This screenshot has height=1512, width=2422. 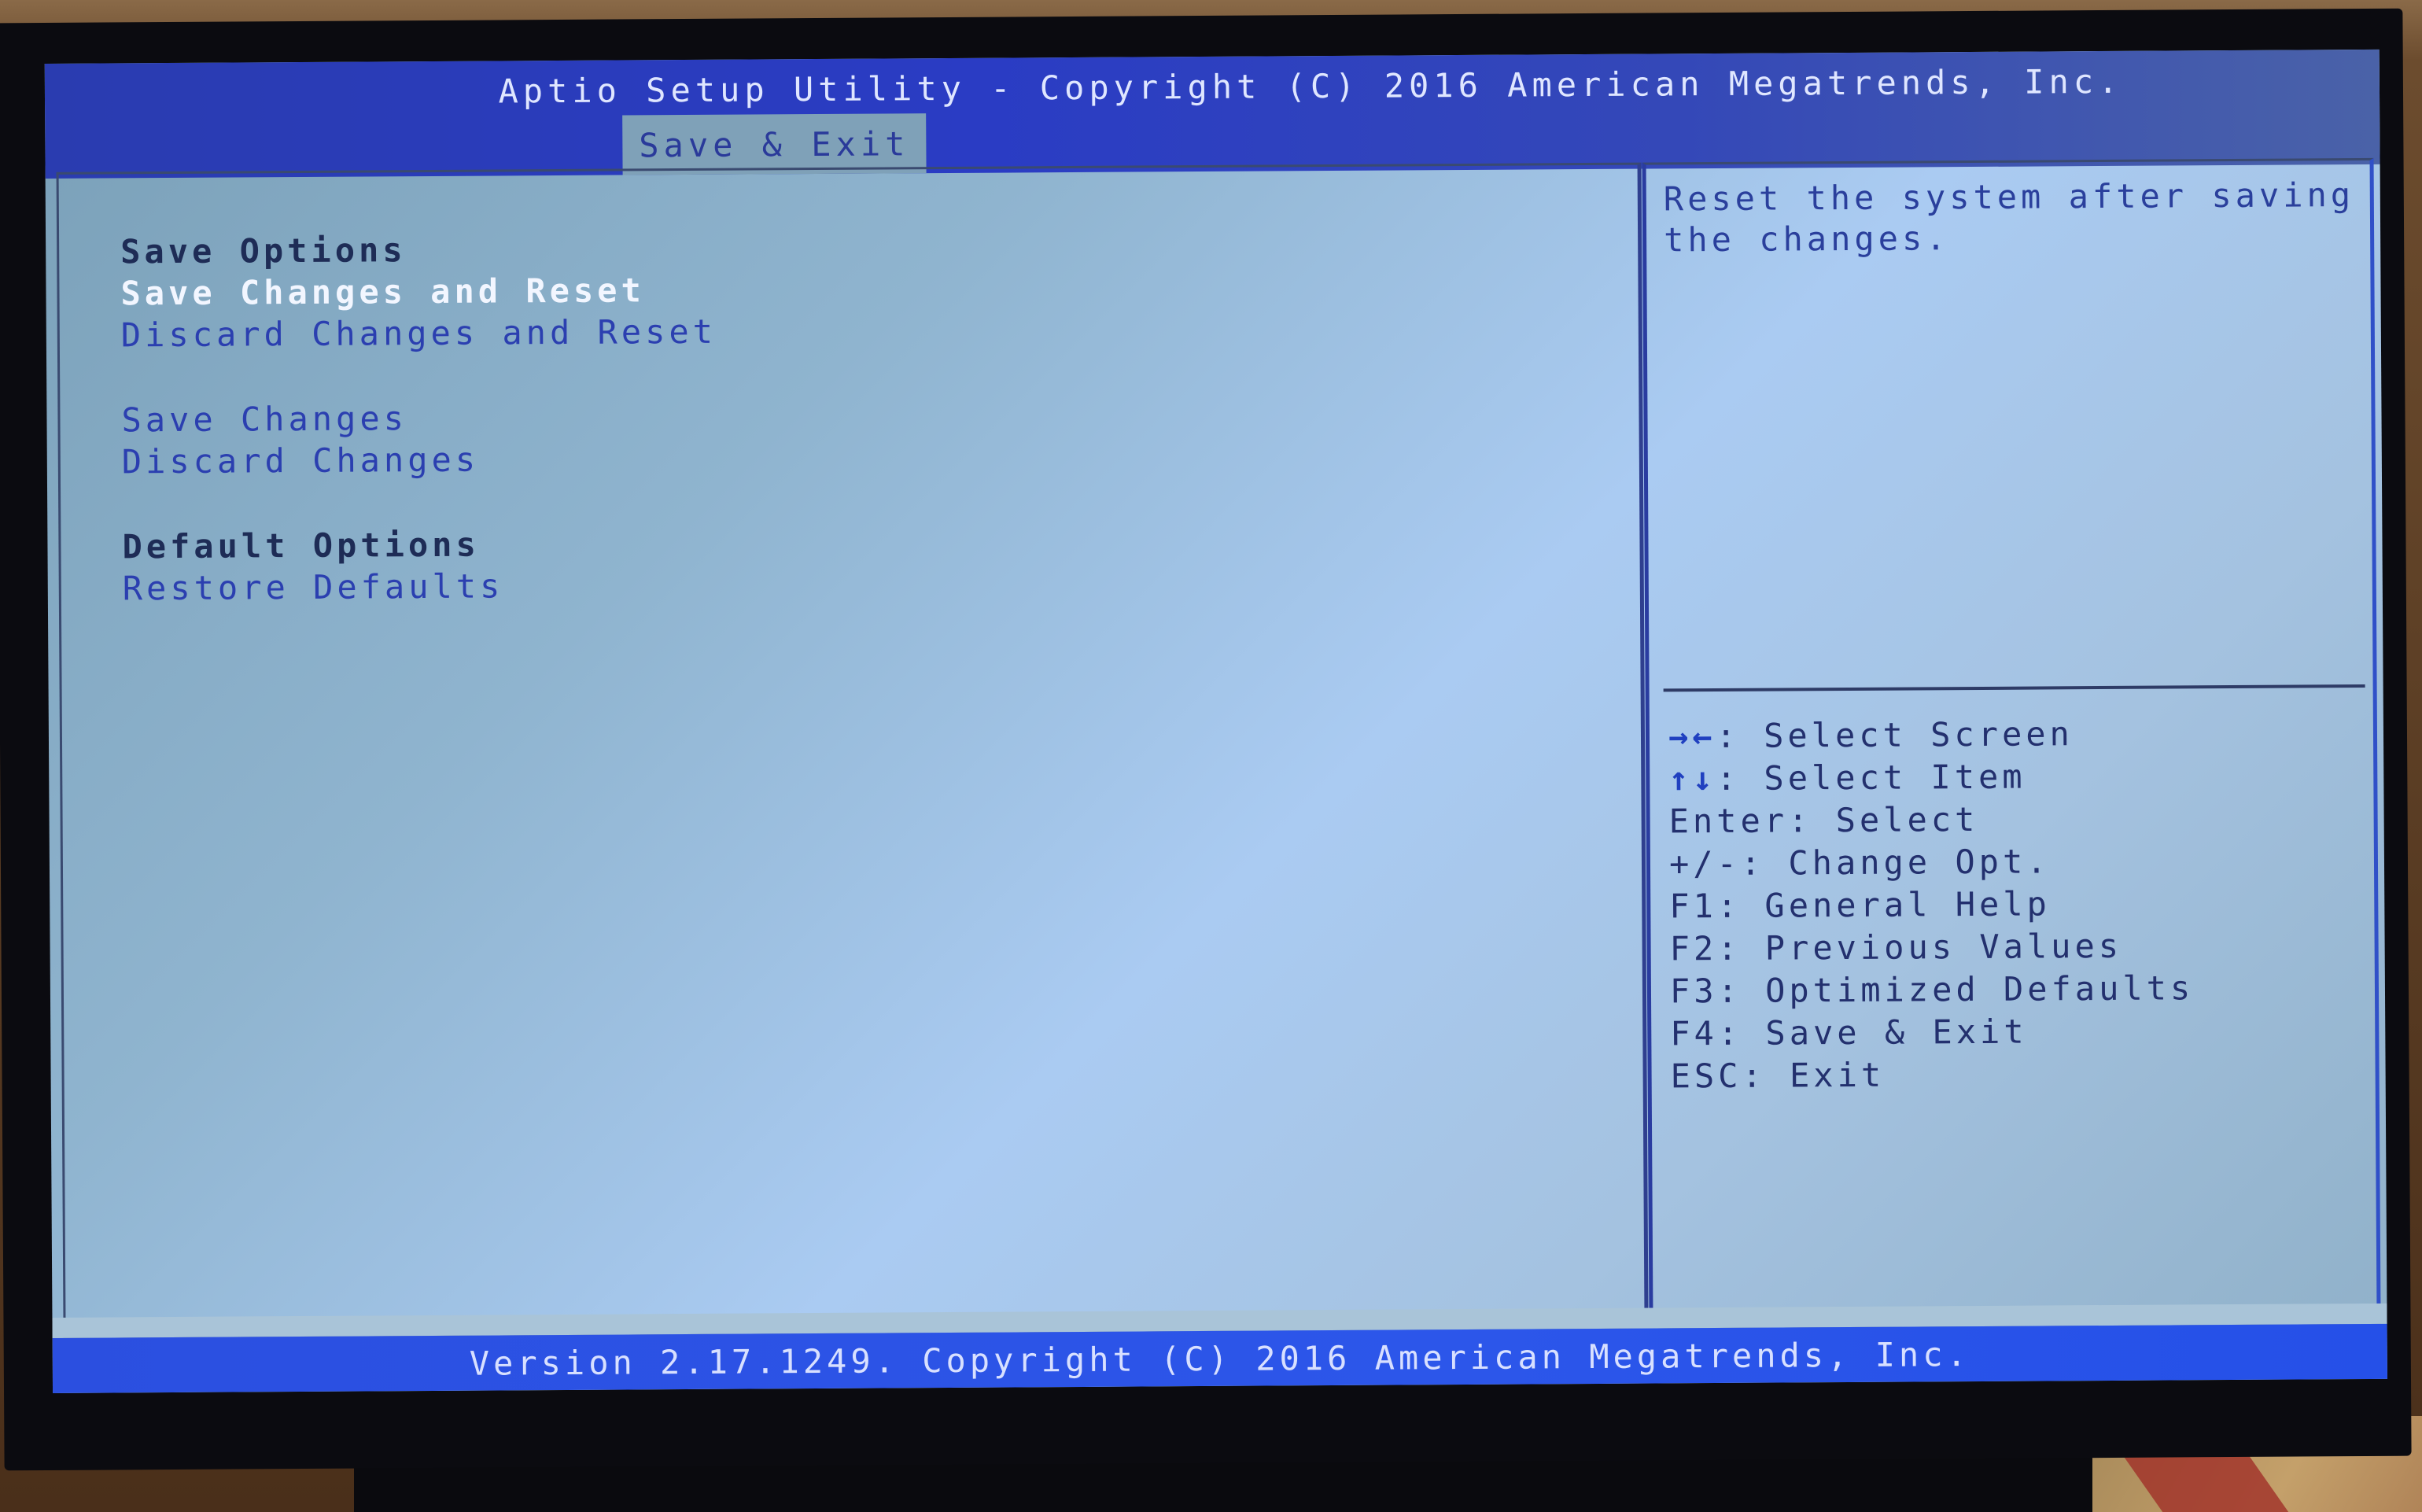 What do you see at coordinates (1705, 863) in the screenshot?
I see `key-label: +/-` at bounding box center [1705, 863].